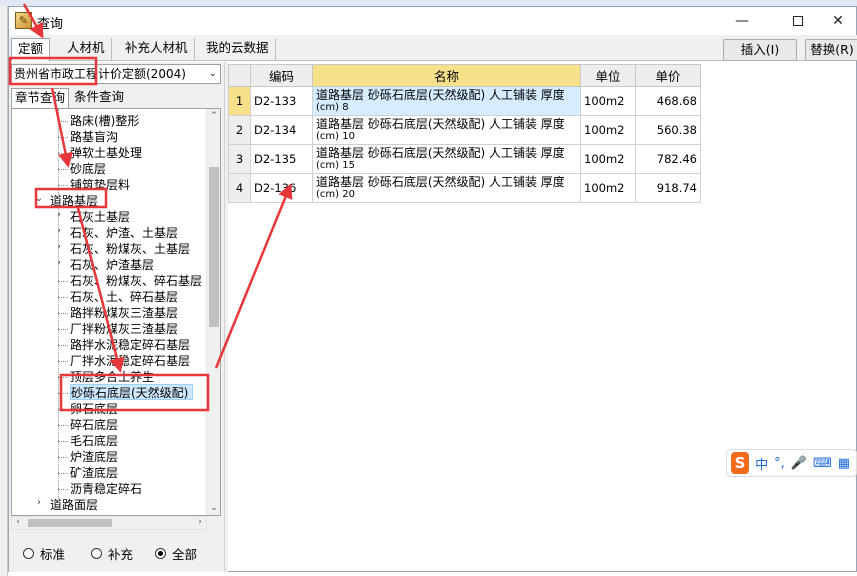  I want to click on quota-library-value: 贵州省市政工程计价定额(2004), so click(100, 74).